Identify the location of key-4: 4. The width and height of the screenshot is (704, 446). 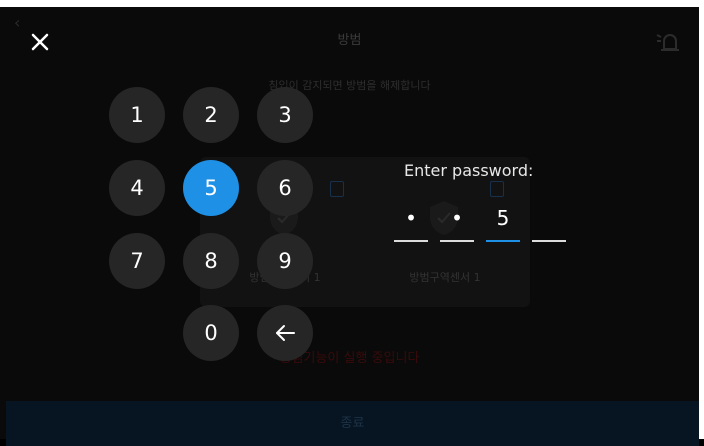
(137, 188).